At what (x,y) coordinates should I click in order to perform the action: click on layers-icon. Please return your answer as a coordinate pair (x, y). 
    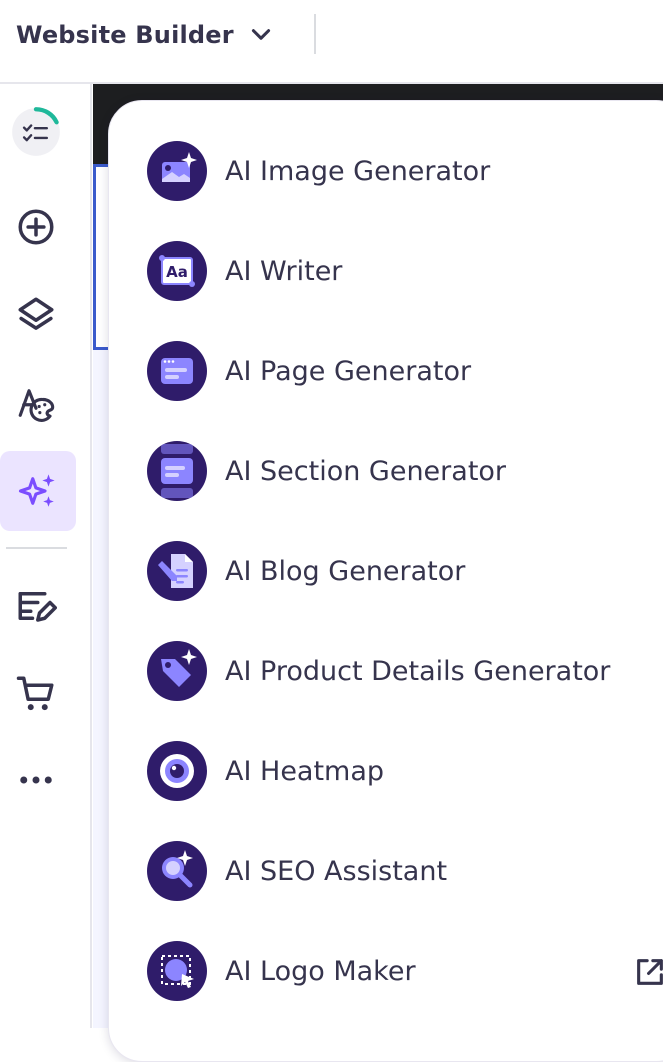
    Looking at the image, I should click on (36, 313).